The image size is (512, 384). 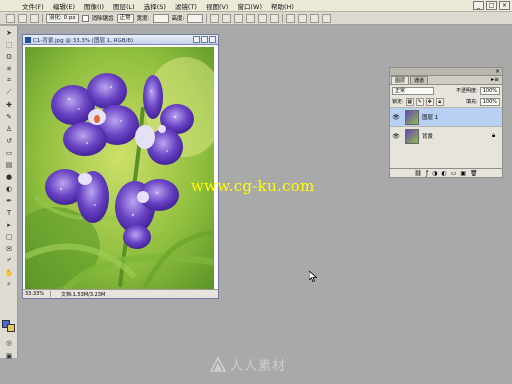 I want to click on maximize-icon: □, so click(x=491, y=5).